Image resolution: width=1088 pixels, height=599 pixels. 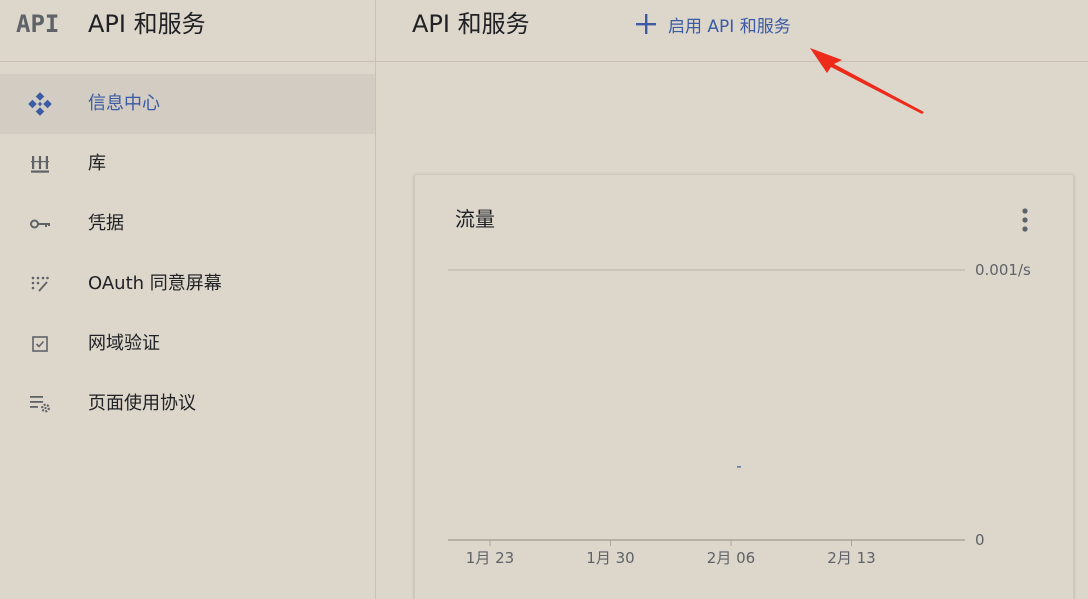 I want to click on x-tick-label: 2月 06, so click(x=731, y=558).